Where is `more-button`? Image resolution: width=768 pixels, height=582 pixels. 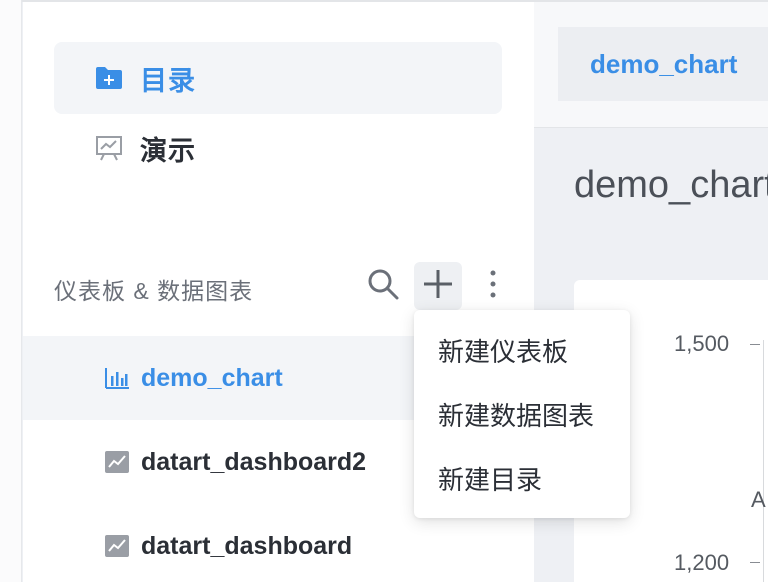 more-button is located at coordinates (493, 286).